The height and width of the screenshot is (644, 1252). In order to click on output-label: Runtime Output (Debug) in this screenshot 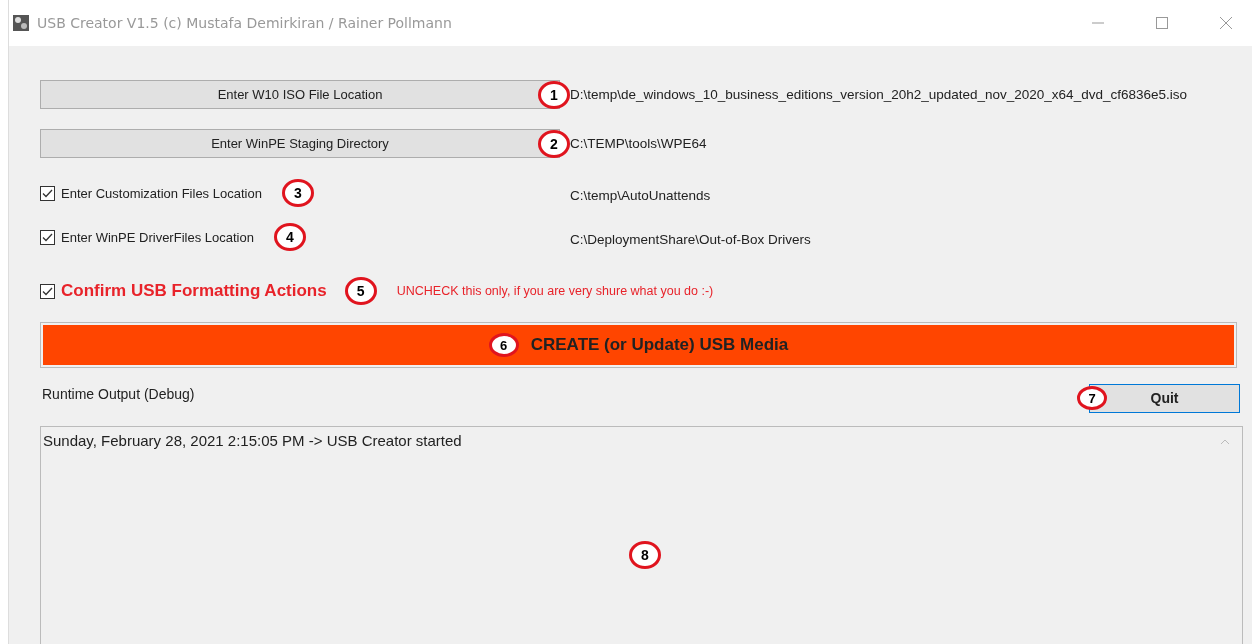, I will do `click(118, 394)`.